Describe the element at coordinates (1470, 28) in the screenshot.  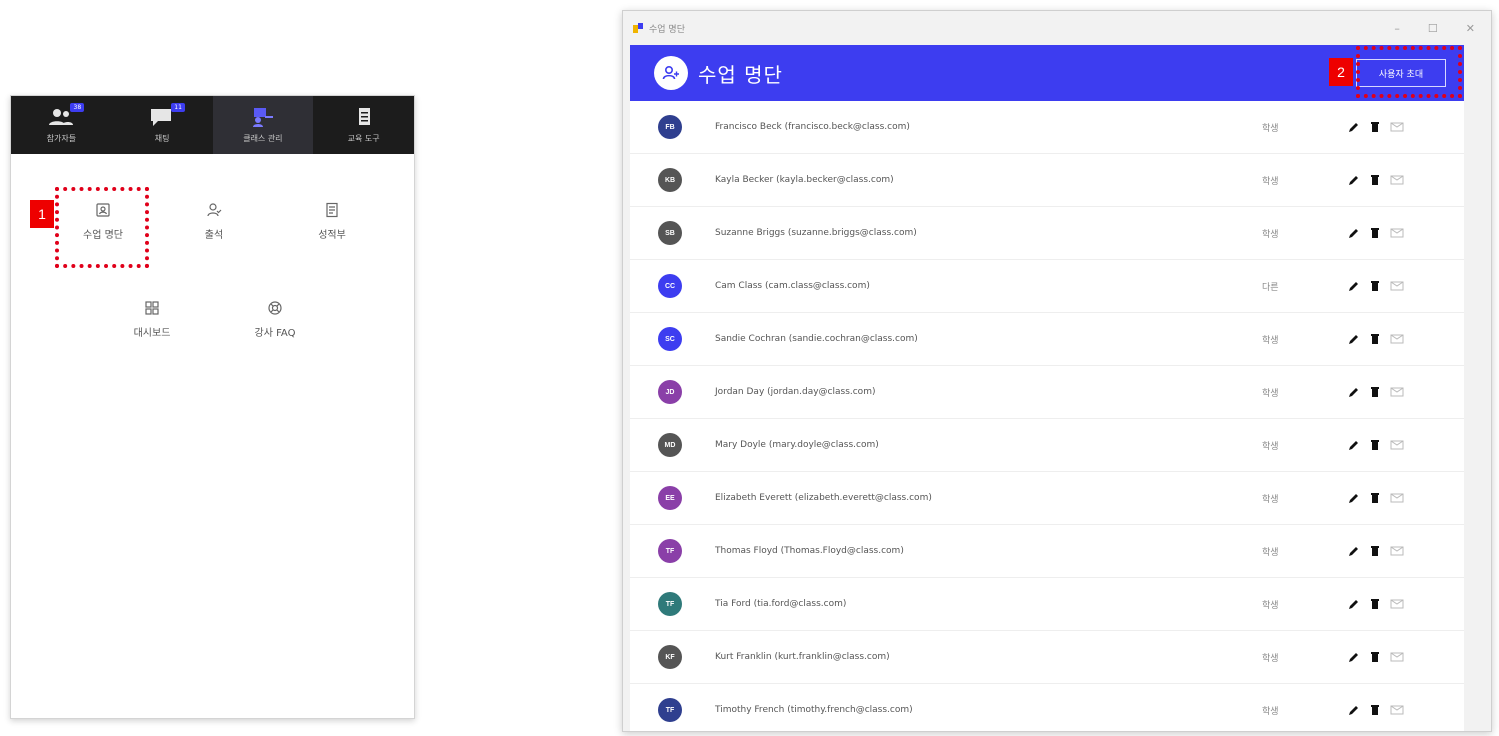
I see `close-icon: ✕` at that location.